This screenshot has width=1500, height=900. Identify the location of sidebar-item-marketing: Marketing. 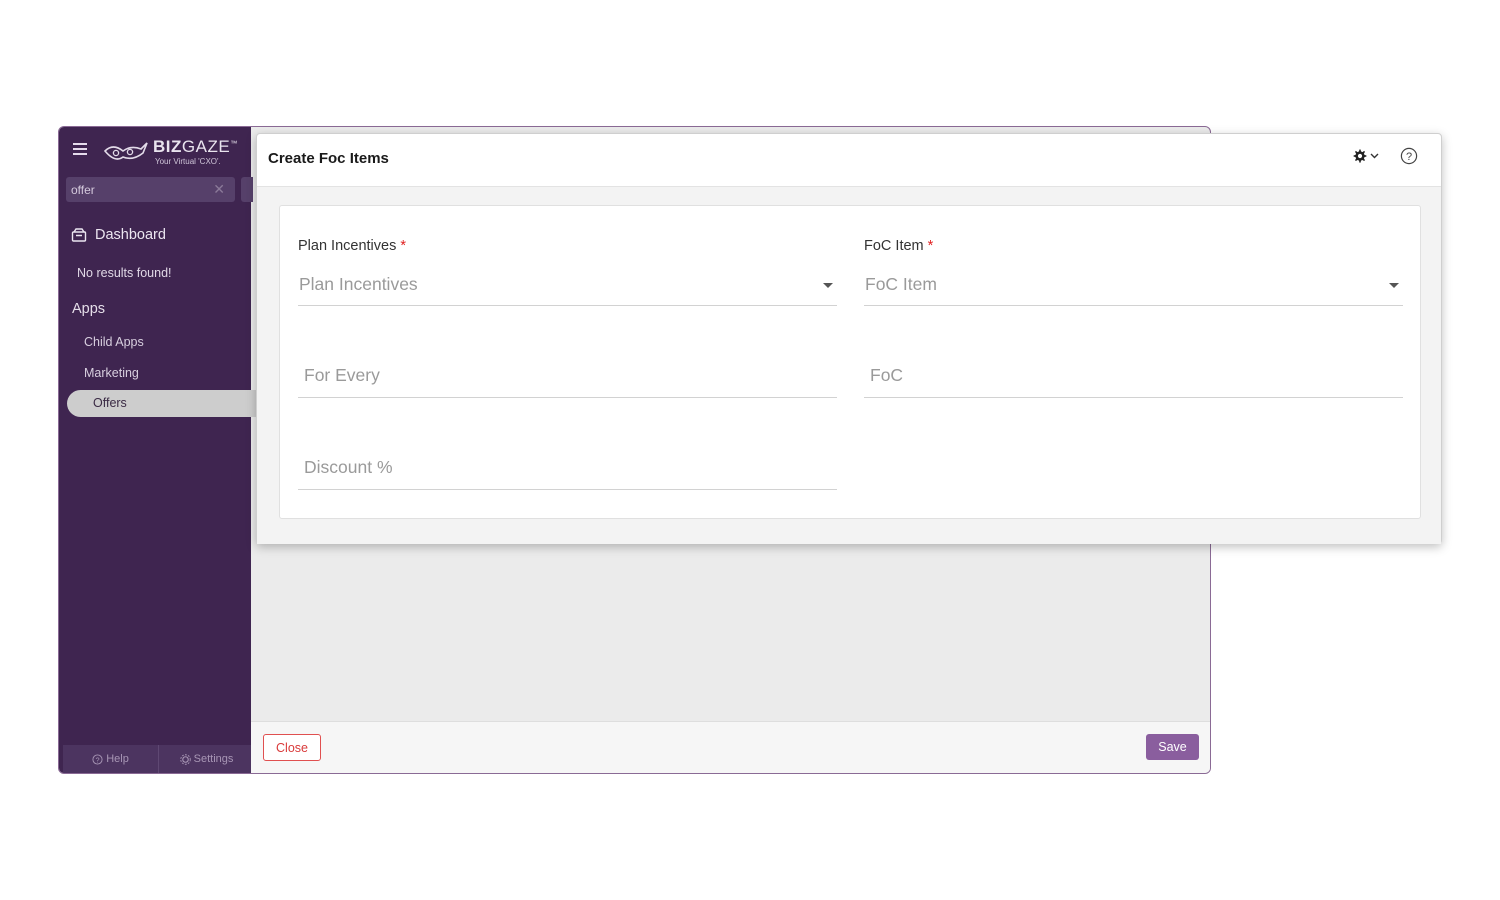
(111, 373).